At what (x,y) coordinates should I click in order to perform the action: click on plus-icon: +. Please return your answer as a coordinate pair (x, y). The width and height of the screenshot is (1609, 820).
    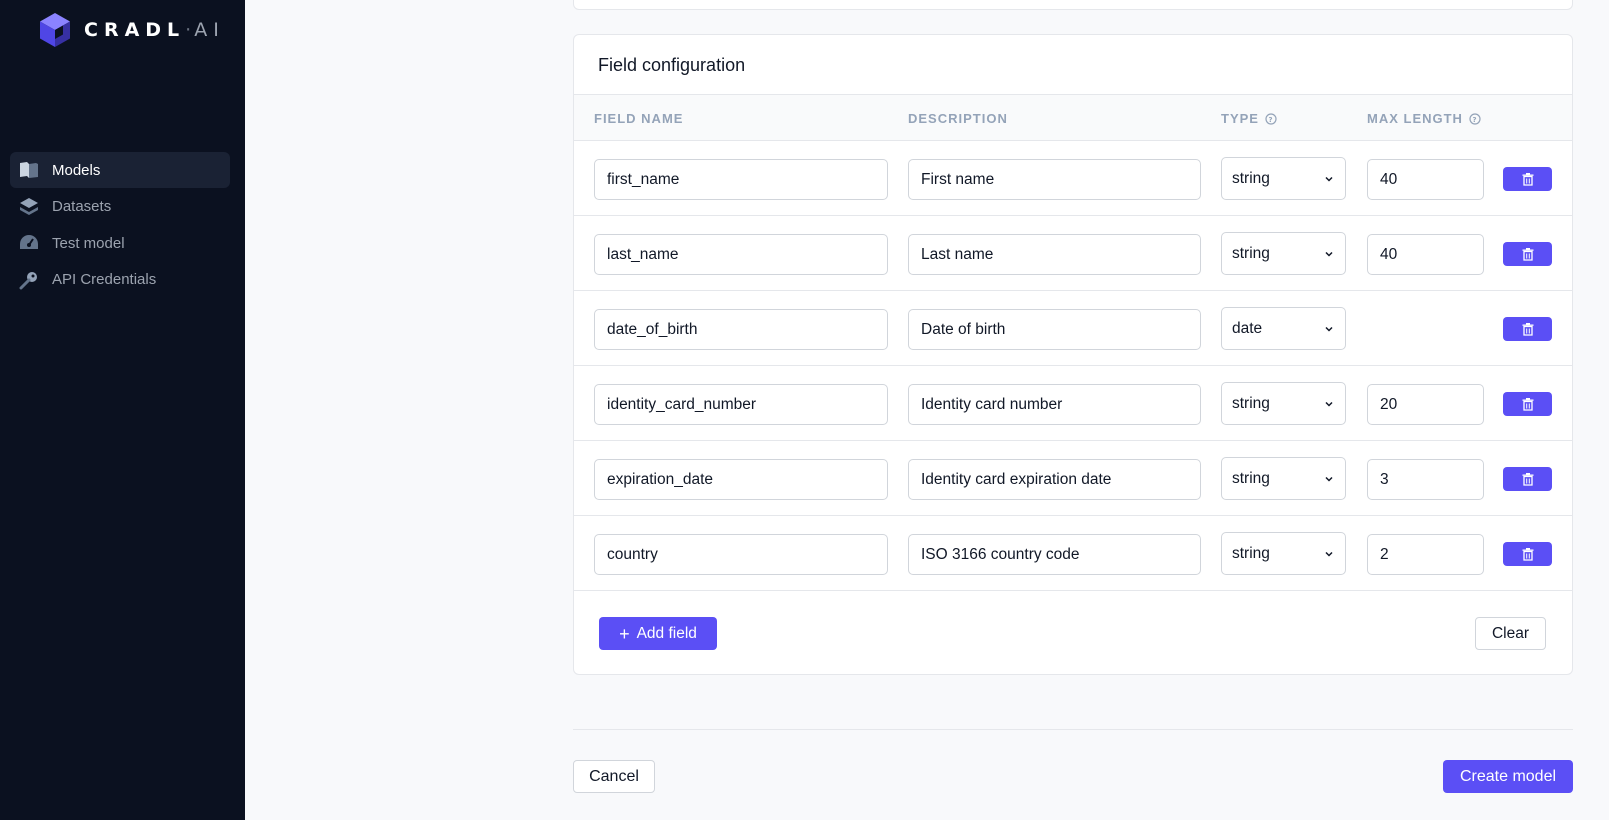
    Looking at the image, I should click on (624, 633).